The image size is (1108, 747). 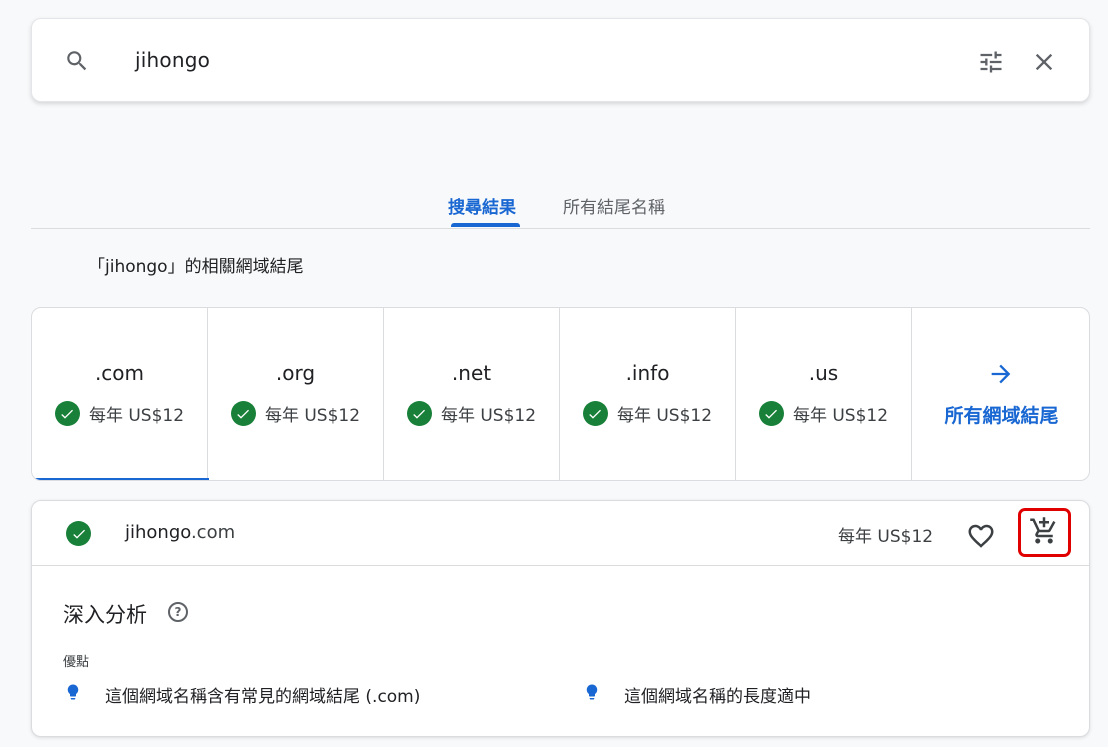 What do you see at coordinates (823, 373) in the screenshot?
I see `tld-name: .us` at bounding box center [823, 373].